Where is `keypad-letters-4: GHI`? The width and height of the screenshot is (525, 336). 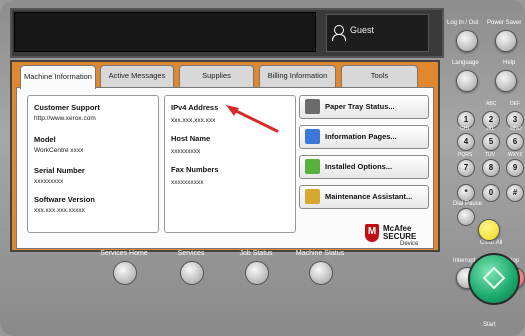 keypad-letters-4: GHI is located at coordinates (464, 129).